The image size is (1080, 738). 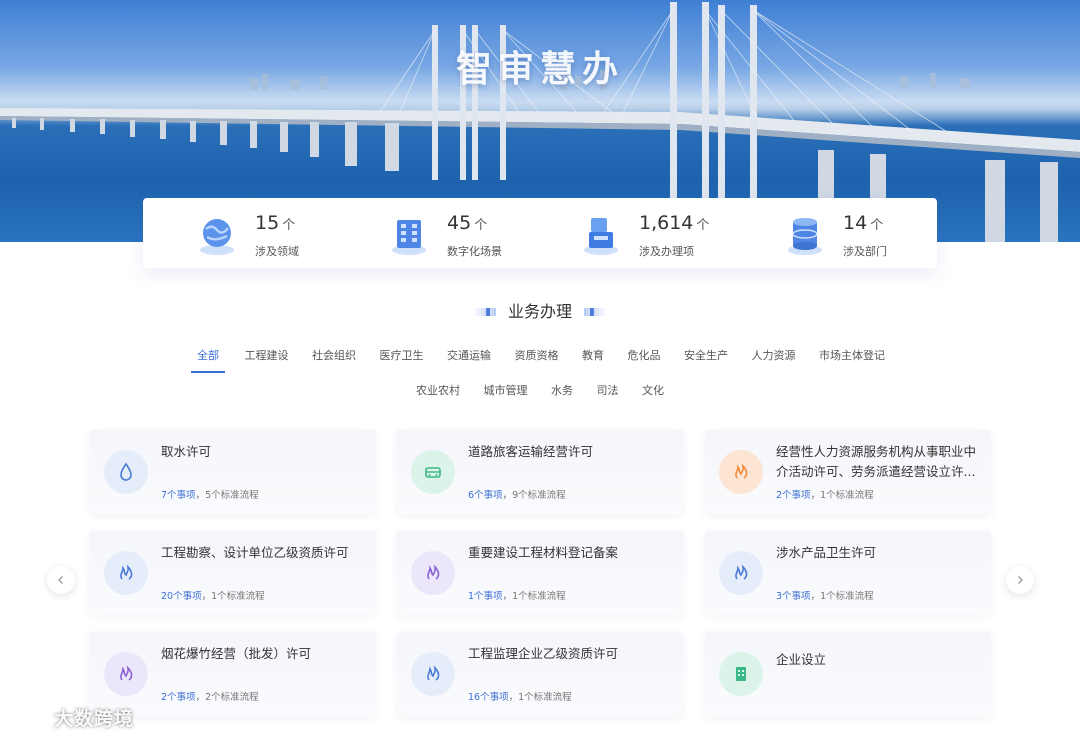 I want to click on watermark: 大数跨境, so click(x=72, y=717).